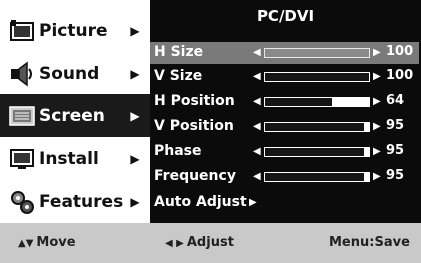  What do you see at coordinates (317, 177) in the screenshot?
I see `frequency-slider` at bounding box center [317, 177].